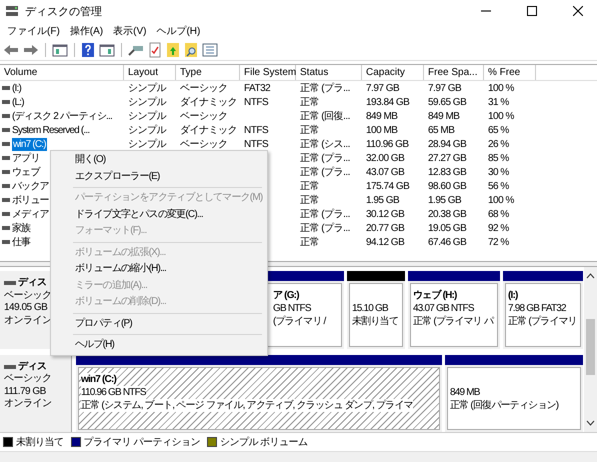 This screenshot has height=462, width=597. I want to click on table-cell: (I:), so click(17, 88).